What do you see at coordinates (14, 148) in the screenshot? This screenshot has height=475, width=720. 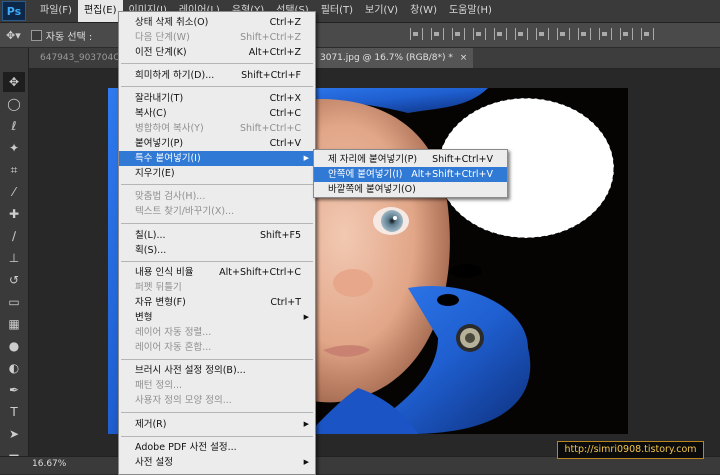 I see `quick-select-icon: ✦` at bounding box center [14, 148].